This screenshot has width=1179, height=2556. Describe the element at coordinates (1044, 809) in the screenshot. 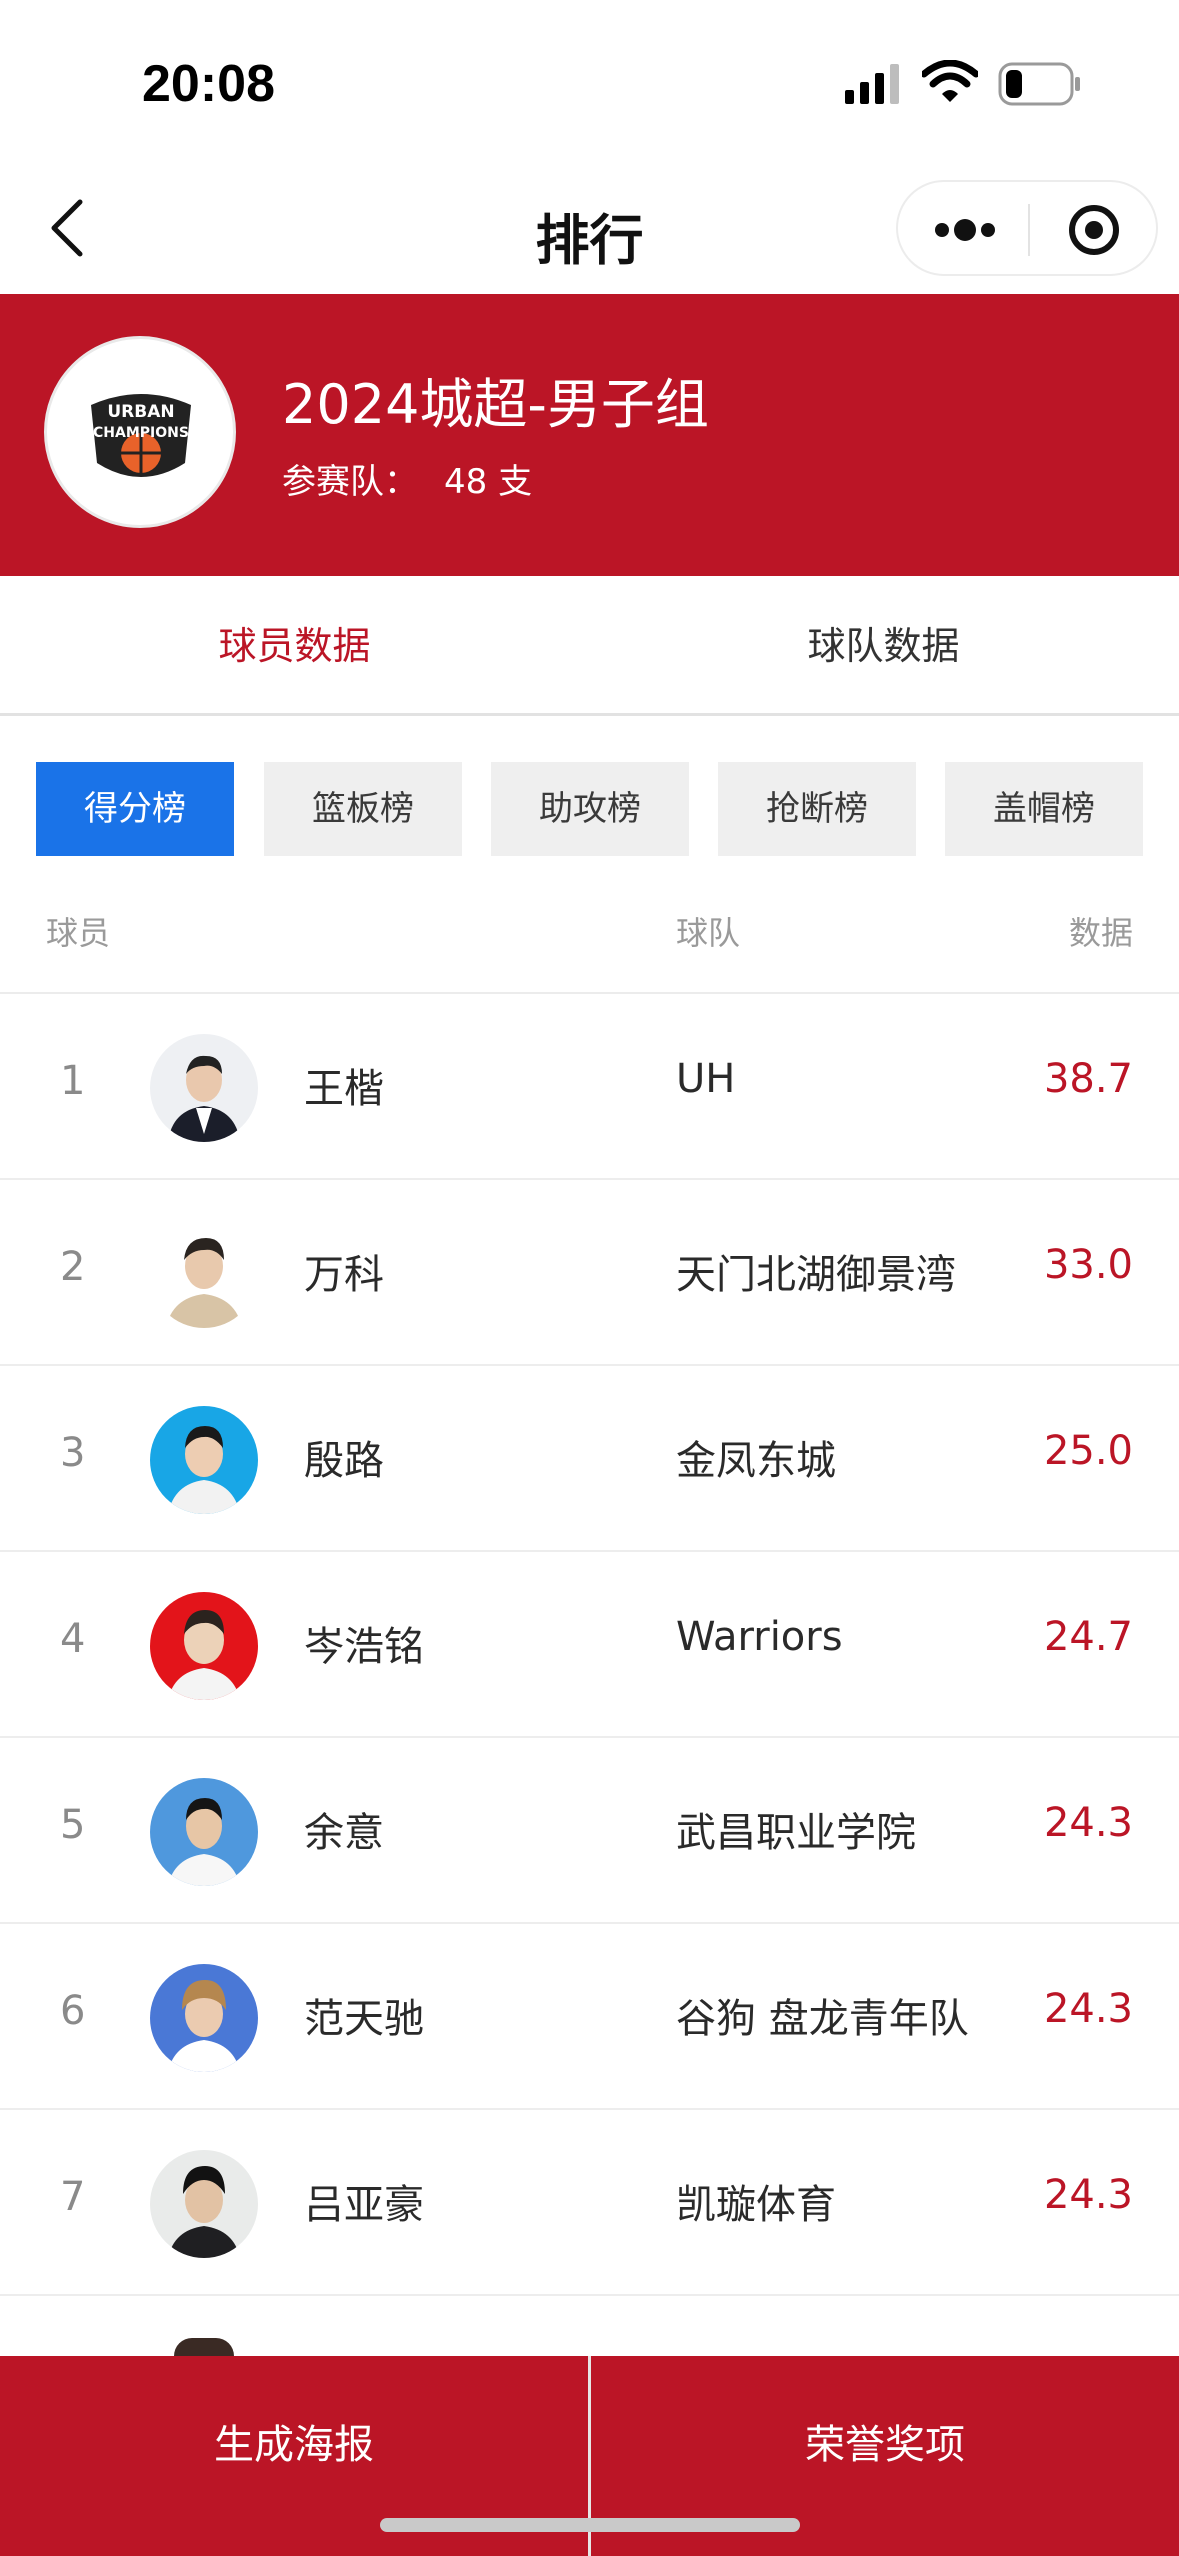

I see `chip-blocks: 盖帽榜` at that location.